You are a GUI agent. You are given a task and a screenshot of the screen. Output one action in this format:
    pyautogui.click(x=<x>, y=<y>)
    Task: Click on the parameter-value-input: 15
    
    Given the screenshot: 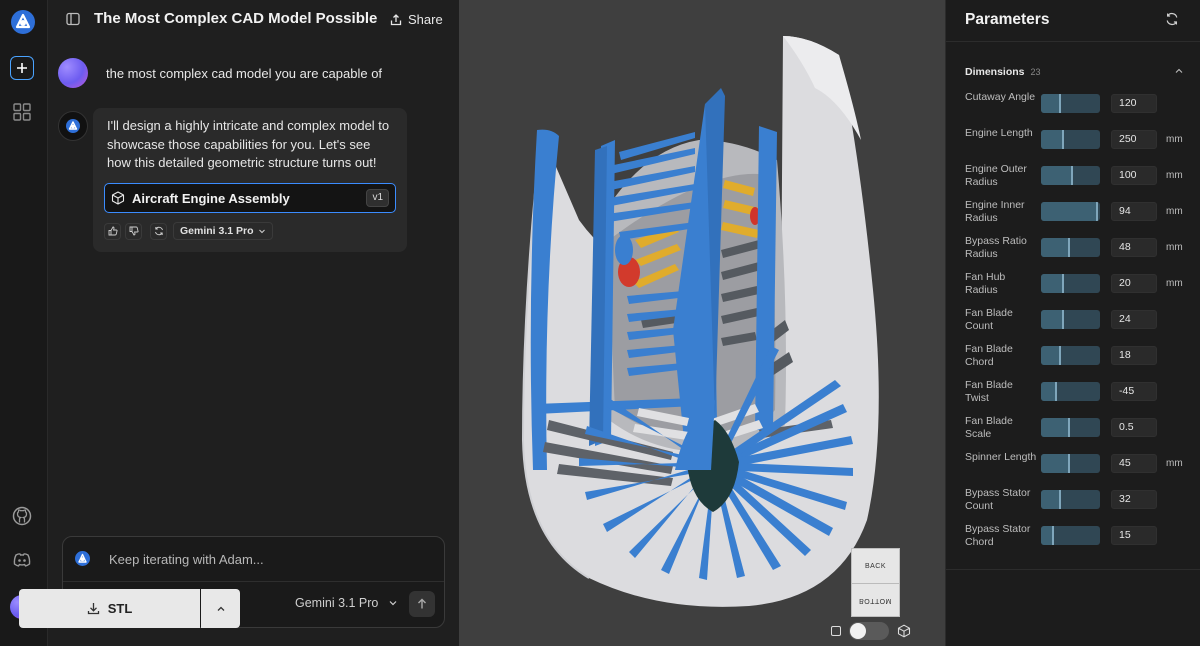 What is the action you would take?
    pyautogui.click(x=1134, y=535)
    